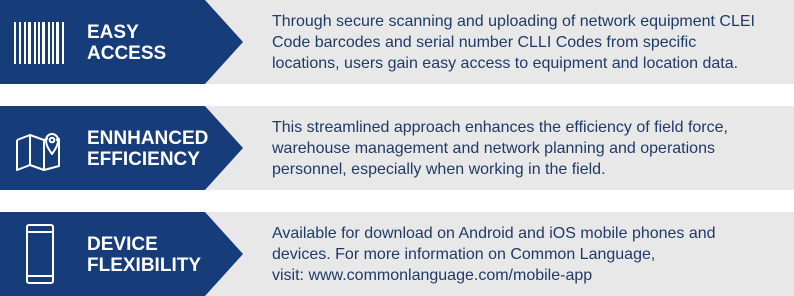  I want to click on feature-description-line: visit: www.commonlanguage.com/mobile-app, so click(432, 275).